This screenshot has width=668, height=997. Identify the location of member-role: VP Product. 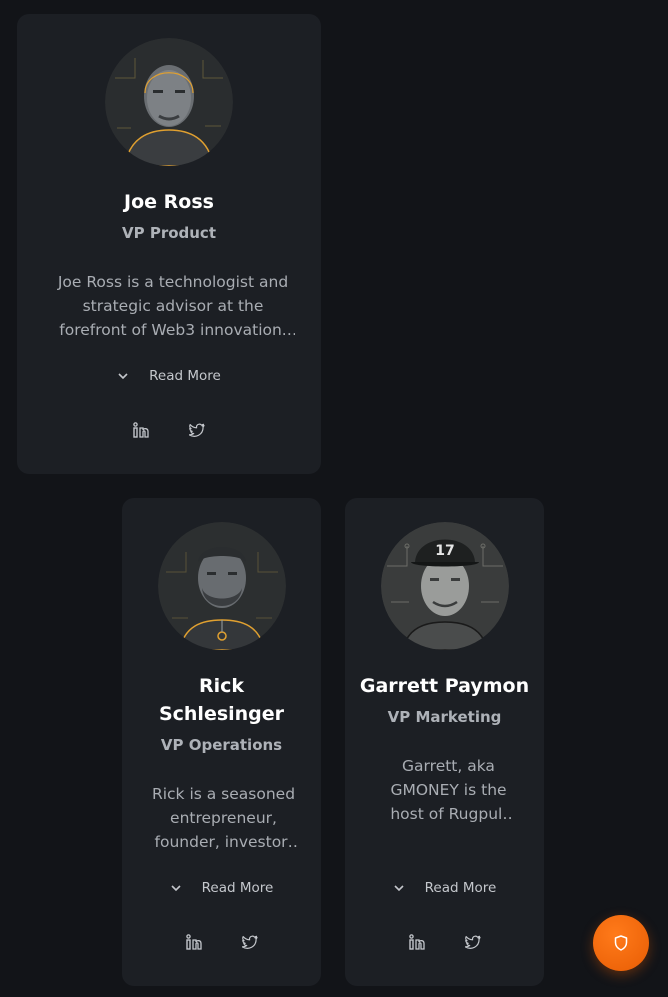
(169, 233).